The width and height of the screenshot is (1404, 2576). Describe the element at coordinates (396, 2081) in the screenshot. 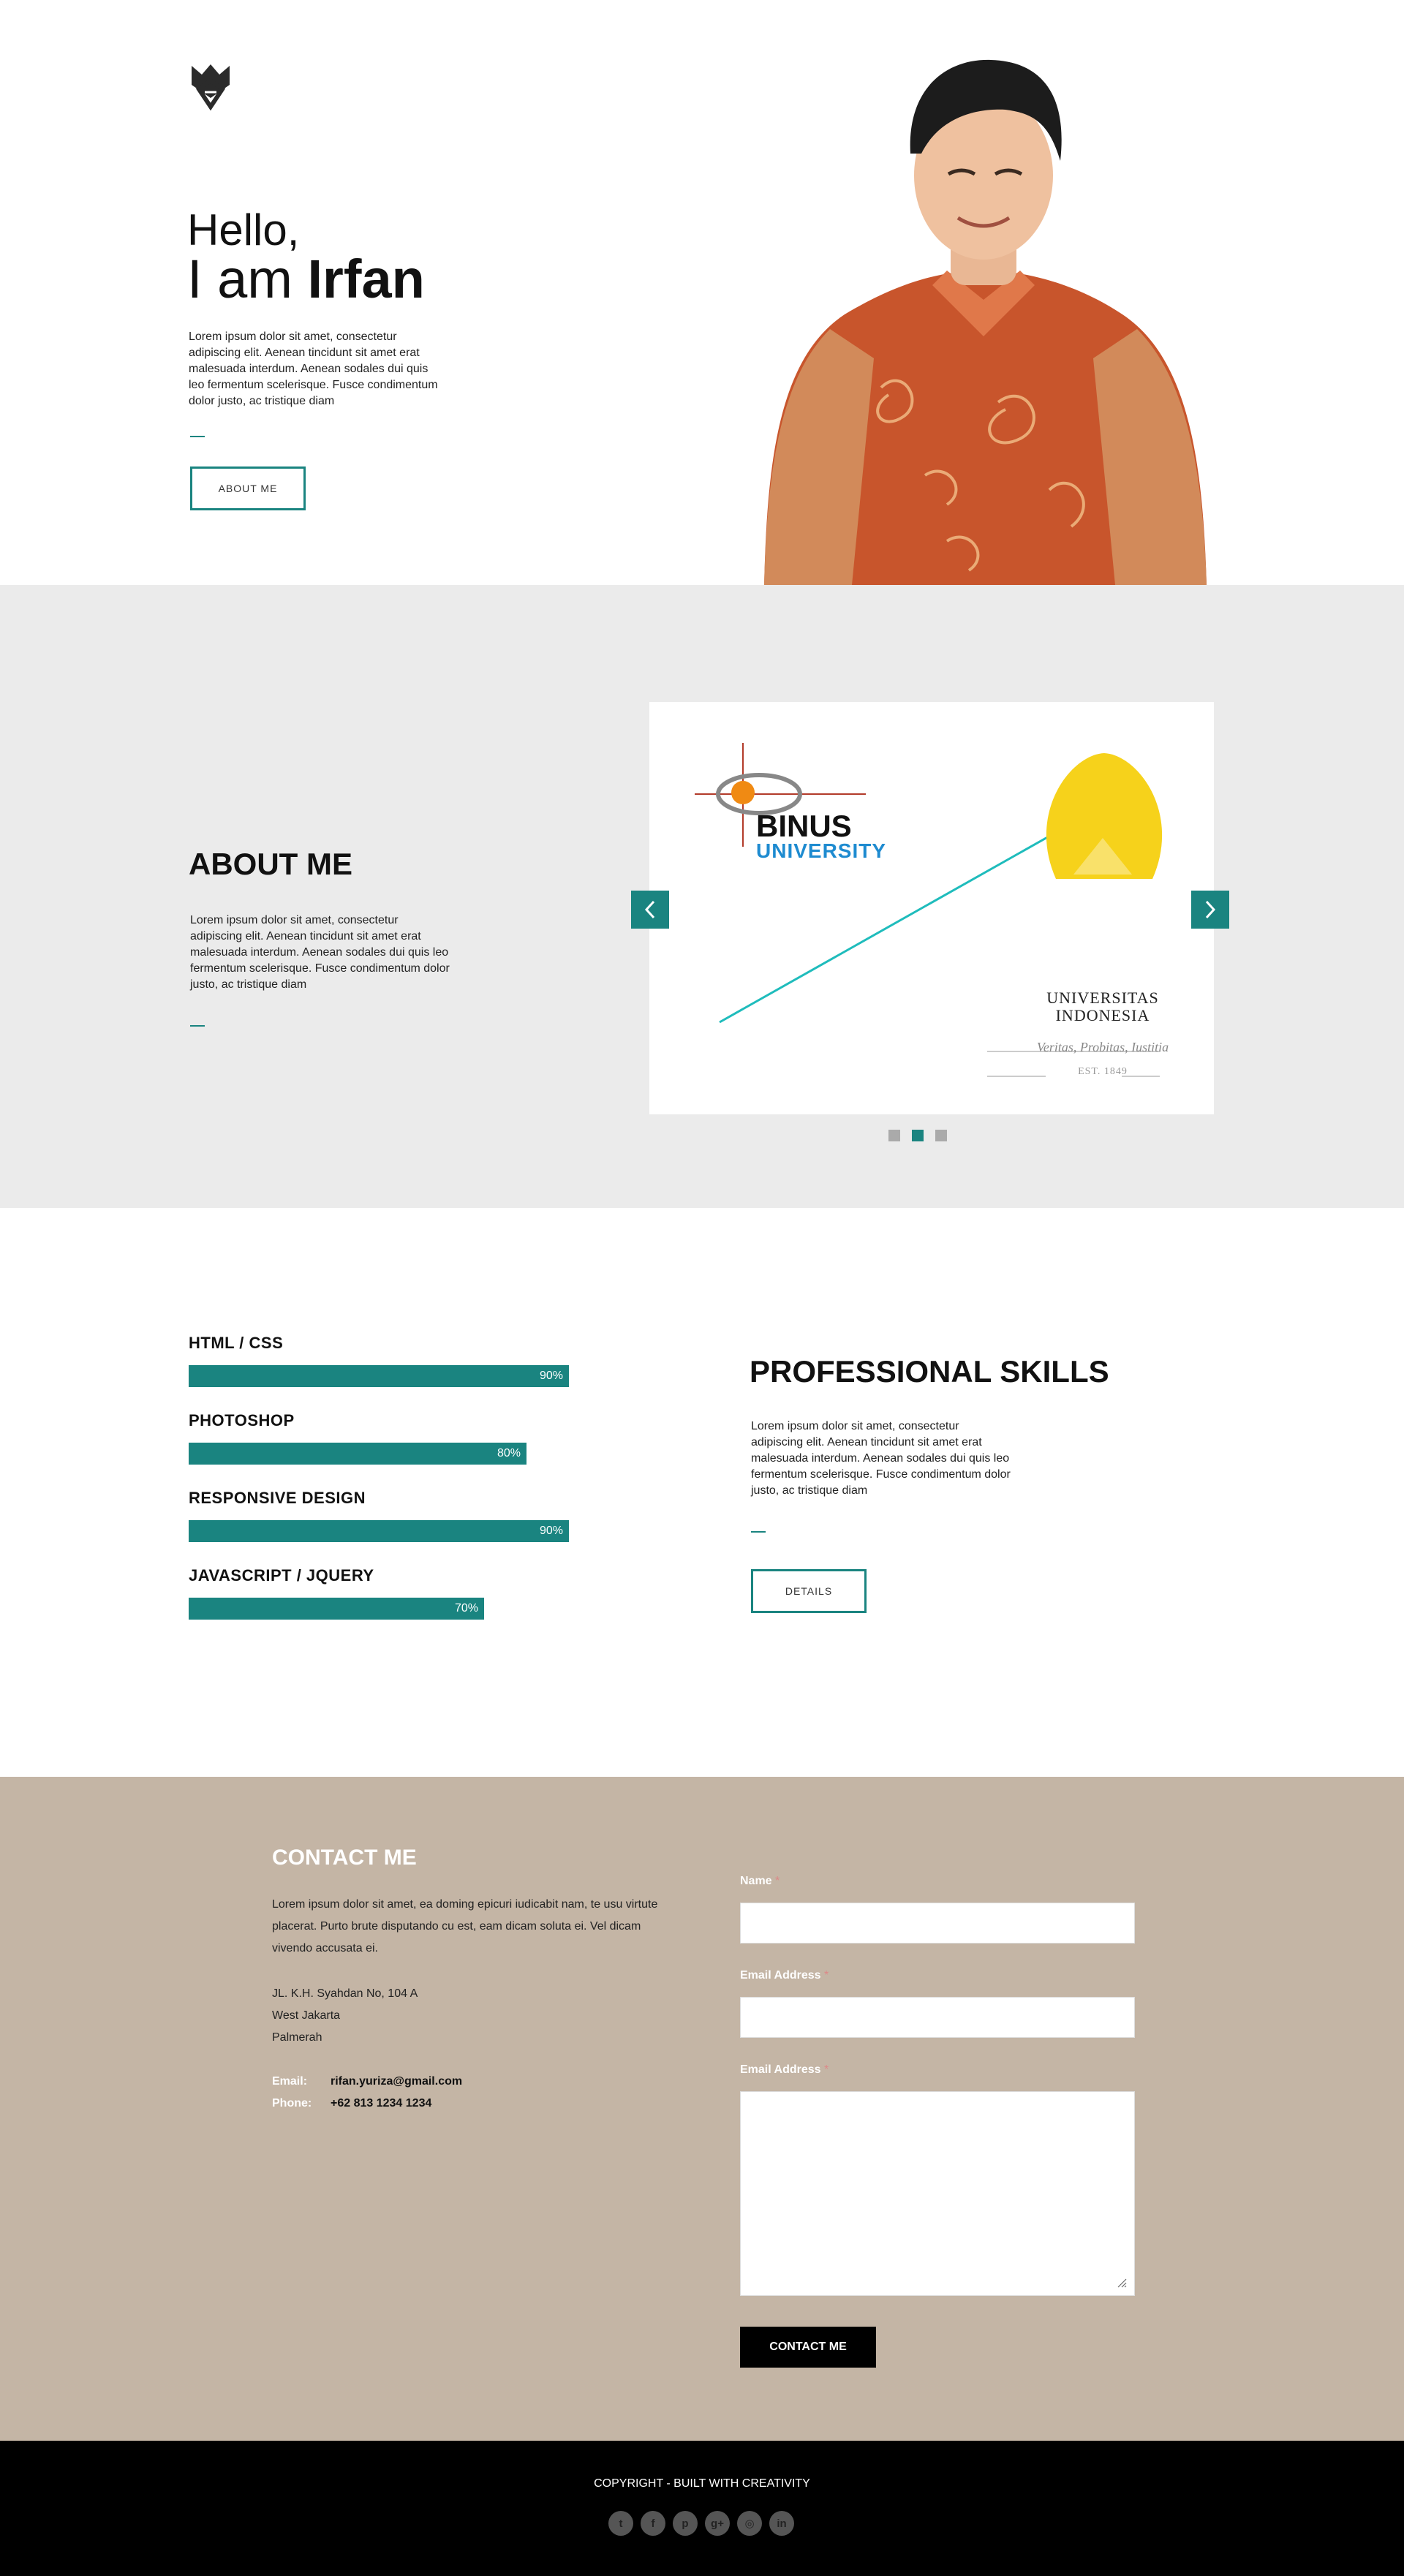

I see `email-value: rifan.yuriza@gmail.com` at that location.